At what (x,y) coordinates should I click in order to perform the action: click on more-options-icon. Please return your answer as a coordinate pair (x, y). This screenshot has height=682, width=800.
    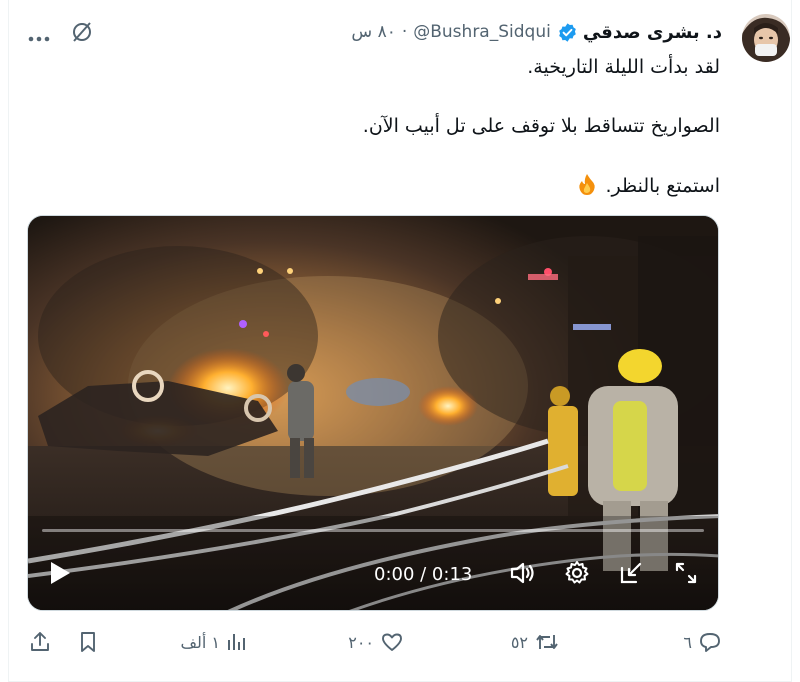
    Looking at the image, I should click on (39, 35).